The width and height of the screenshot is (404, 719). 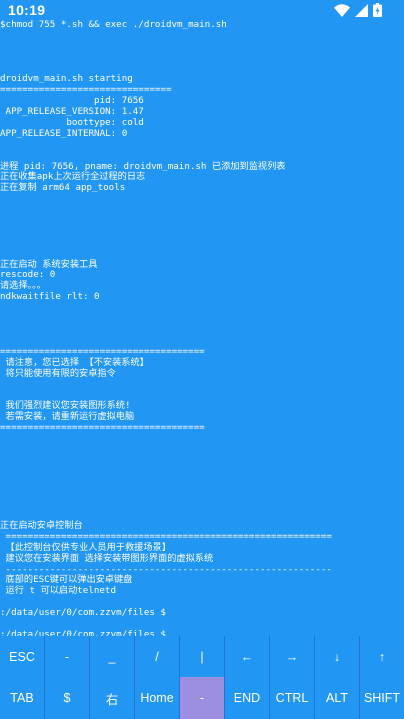 What do you see at coordinates (382, 656) in the screenshot?
I see `arrow-up-key: ↑` at bounding box center [382, 656].